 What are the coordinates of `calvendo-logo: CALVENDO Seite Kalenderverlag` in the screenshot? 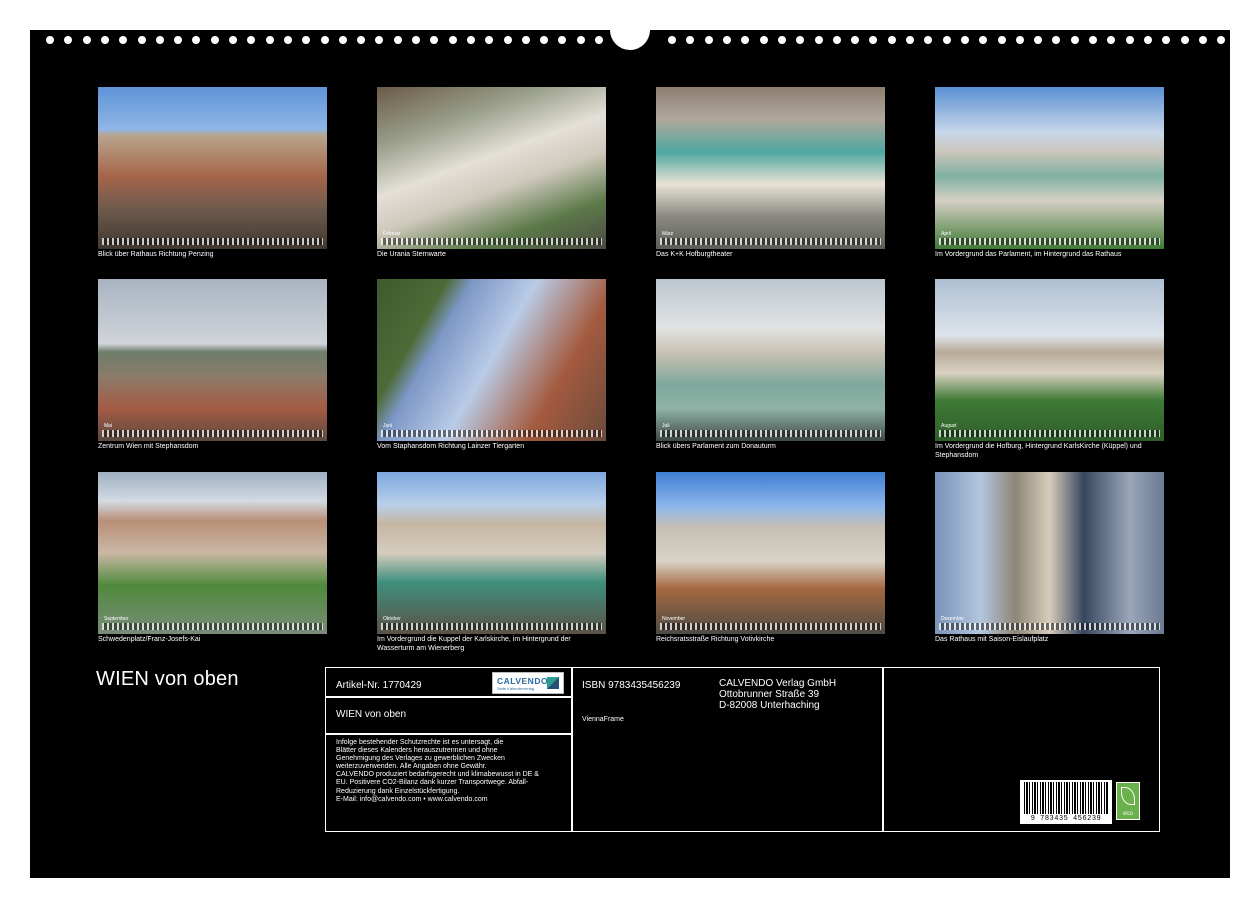 It's located at (528, 683).